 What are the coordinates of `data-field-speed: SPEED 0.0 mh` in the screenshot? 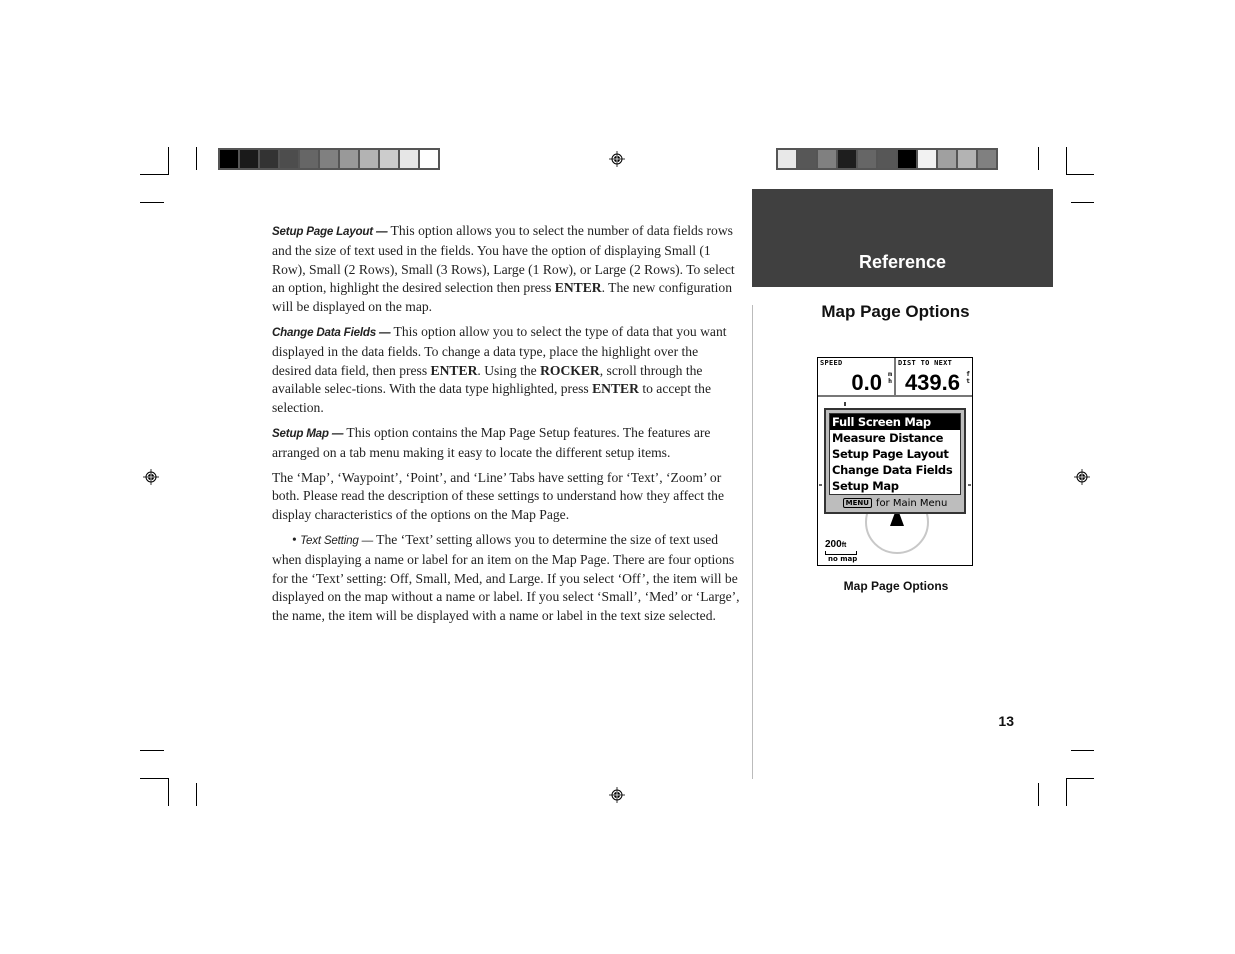 It's located at (857, 376).